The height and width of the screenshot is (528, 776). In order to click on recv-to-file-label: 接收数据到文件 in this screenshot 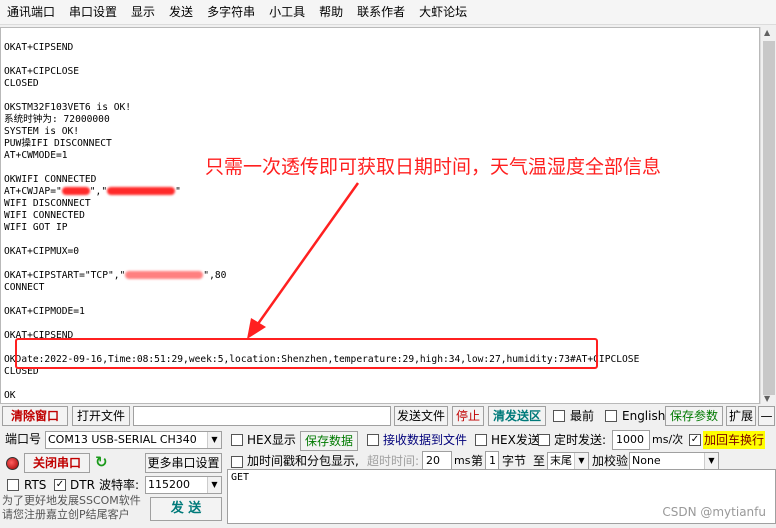, I will do `click(425, 440)`.